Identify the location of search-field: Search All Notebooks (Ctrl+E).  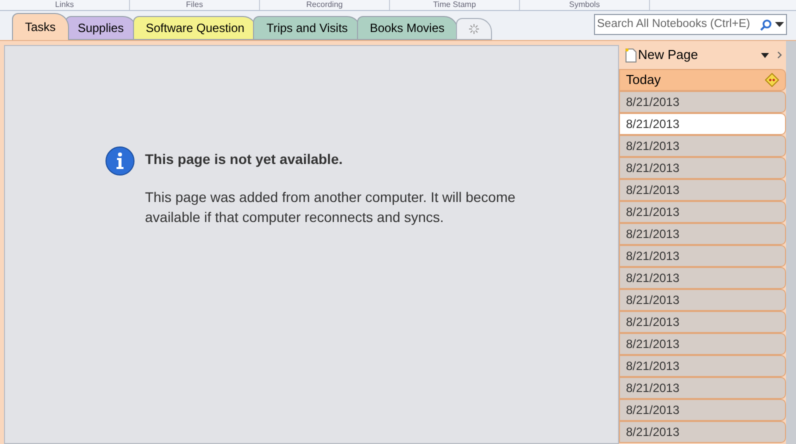
(690, 24).